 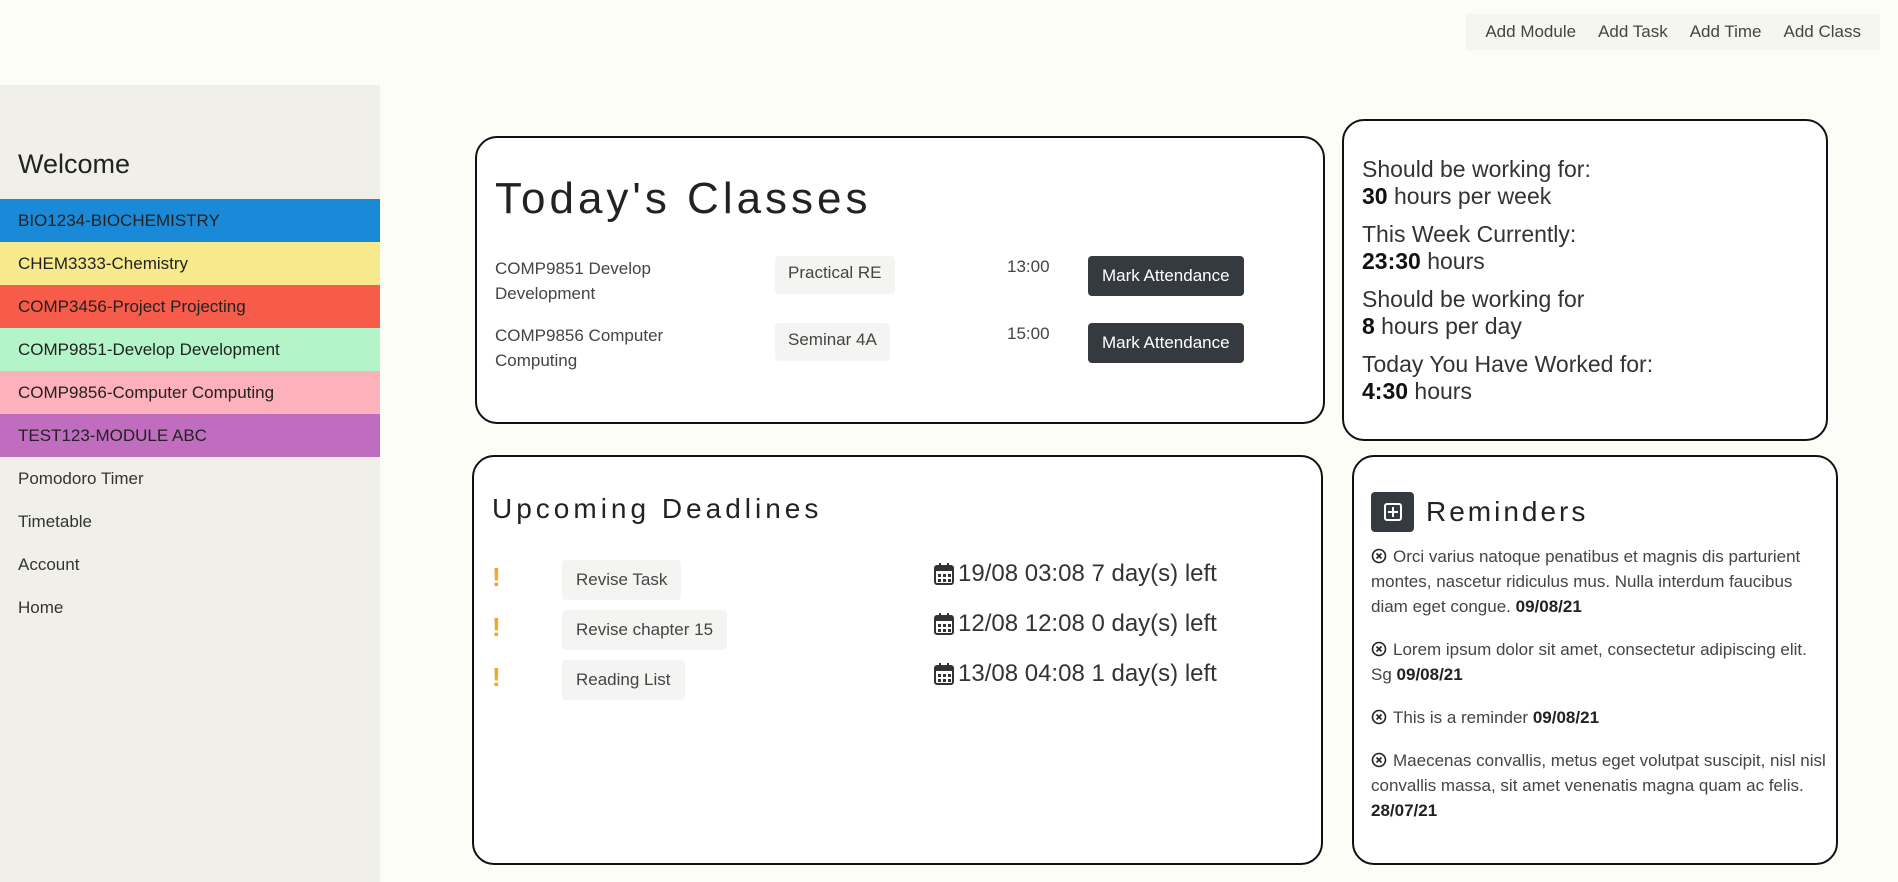 I want to click on top-nav: Add Module Add Task Add Time Add Class, so click(x=1673, y=32).